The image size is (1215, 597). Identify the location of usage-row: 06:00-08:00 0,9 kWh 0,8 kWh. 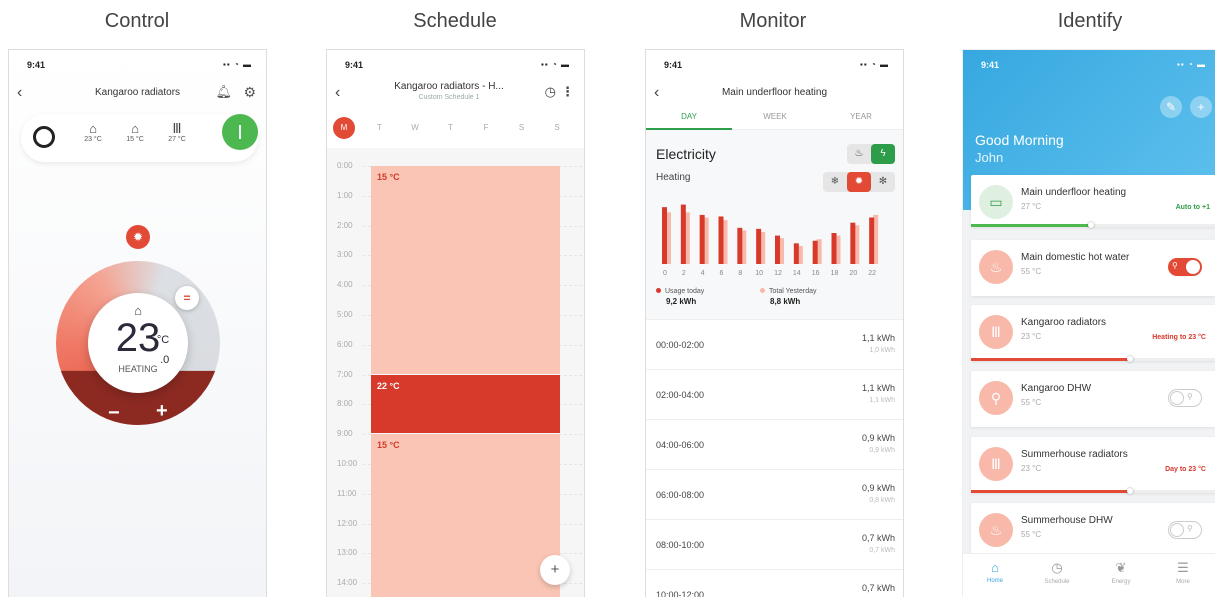
(774, 495).